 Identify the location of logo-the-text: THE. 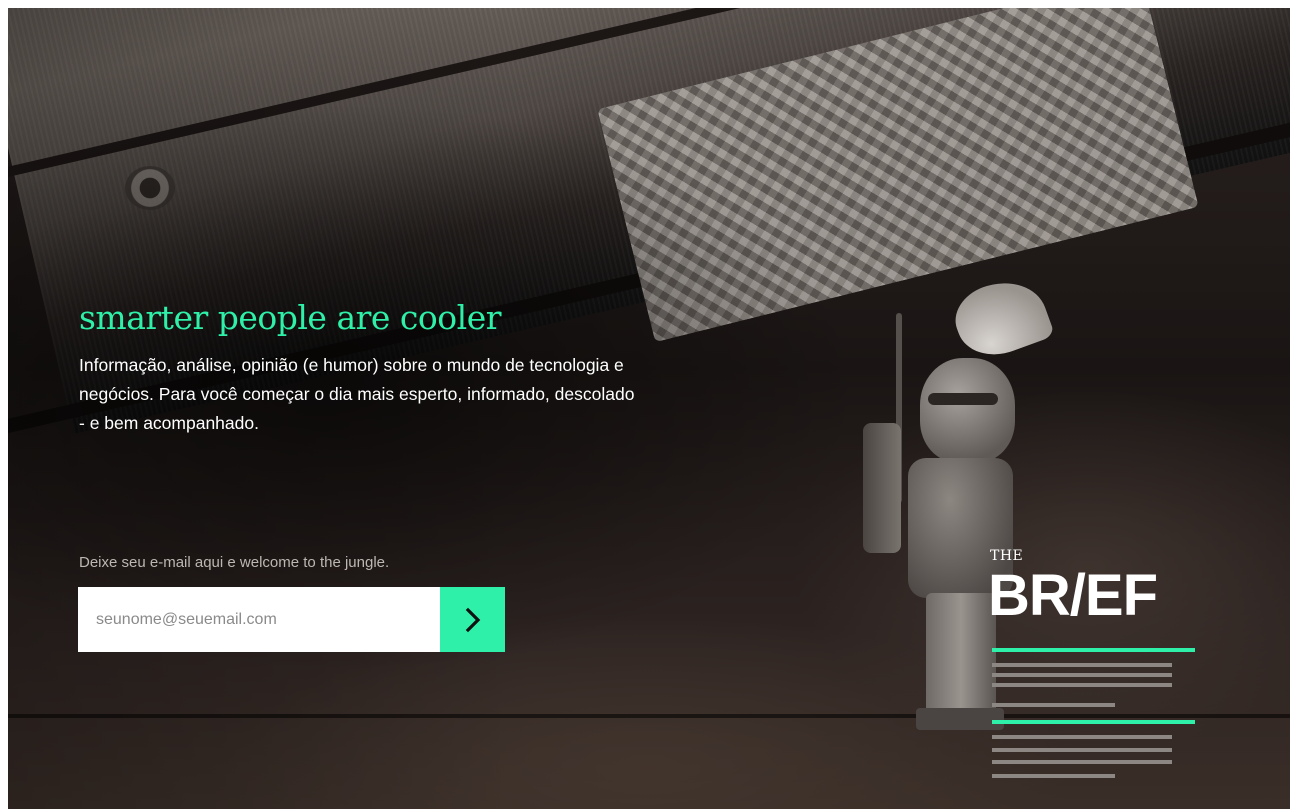
(1007, 556).